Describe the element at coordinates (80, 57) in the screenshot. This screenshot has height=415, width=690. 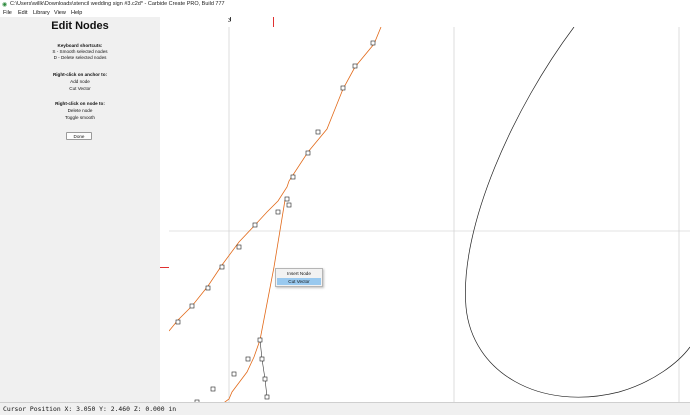
I see `shortcut-delete: D - Delete selected nodes` at that location.